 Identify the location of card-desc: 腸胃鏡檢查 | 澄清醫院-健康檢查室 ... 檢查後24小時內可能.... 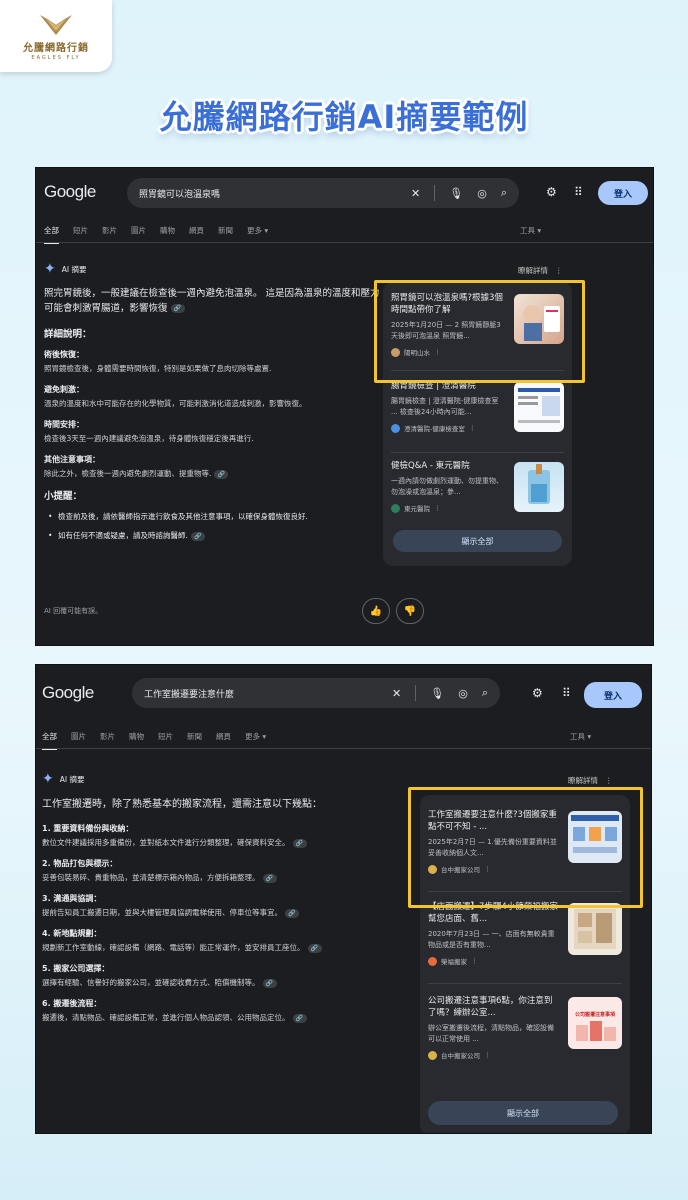
(445, 406).